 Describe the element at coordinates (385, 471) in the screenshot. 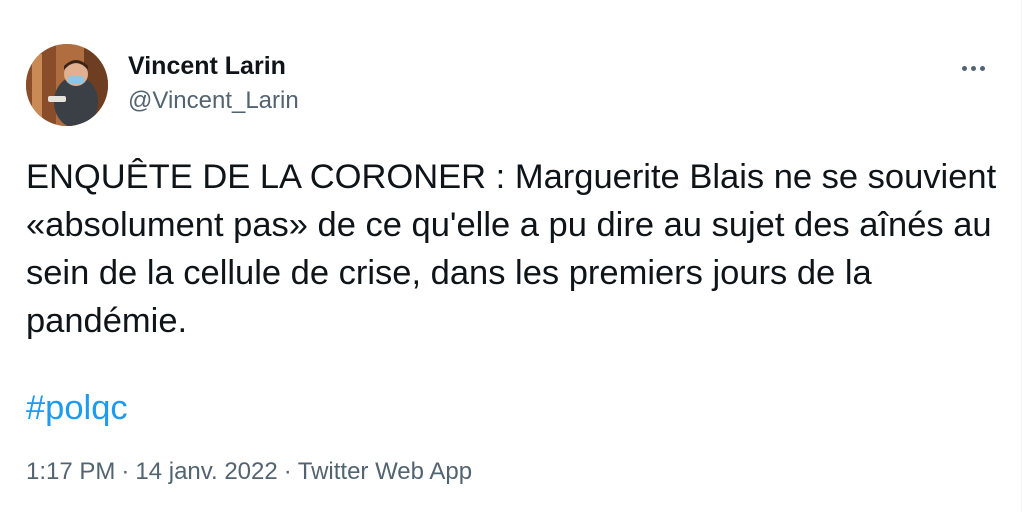

I see `tweet-source: Twitter Web App` at that location.